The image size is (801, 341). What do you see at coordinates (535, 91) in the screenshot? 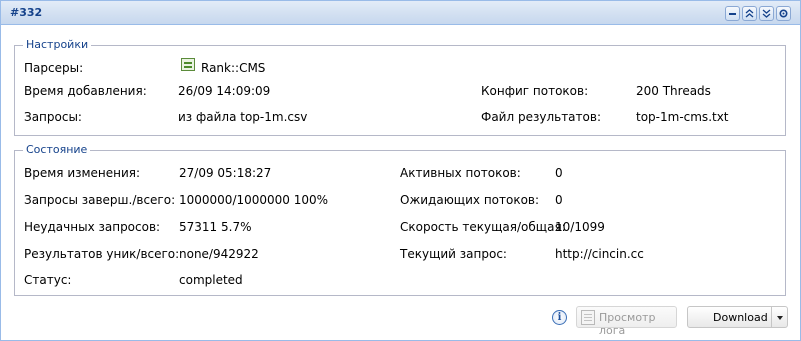
I see `threads-config-label: Конфиг потоков:` at bounding box center [535, 91].